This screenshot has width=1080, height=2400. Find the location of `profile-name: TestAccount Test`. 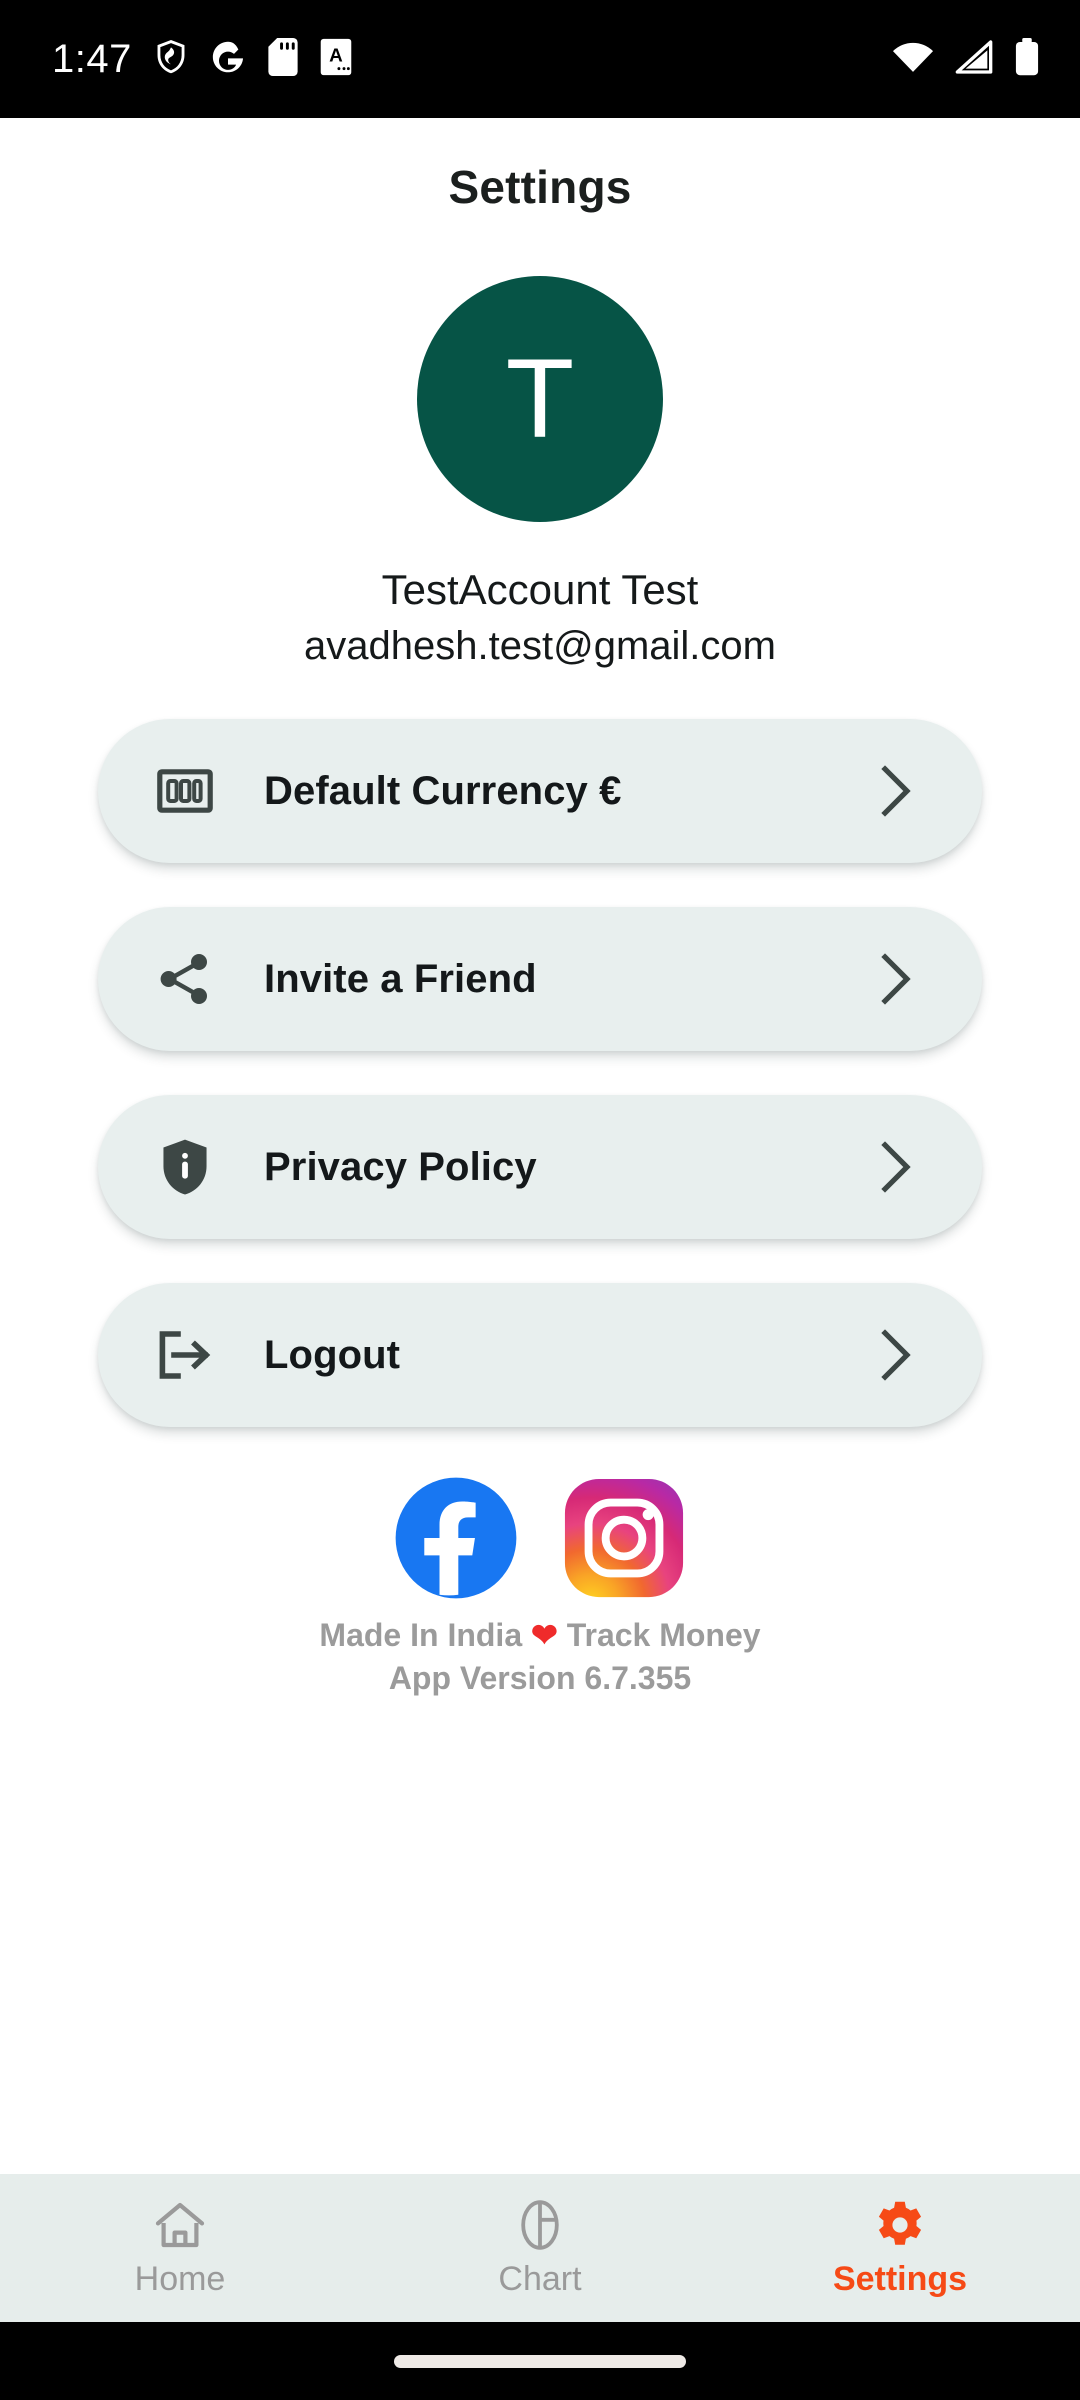

profile-name: TestAccount Test is located at coordinates (540, 589).